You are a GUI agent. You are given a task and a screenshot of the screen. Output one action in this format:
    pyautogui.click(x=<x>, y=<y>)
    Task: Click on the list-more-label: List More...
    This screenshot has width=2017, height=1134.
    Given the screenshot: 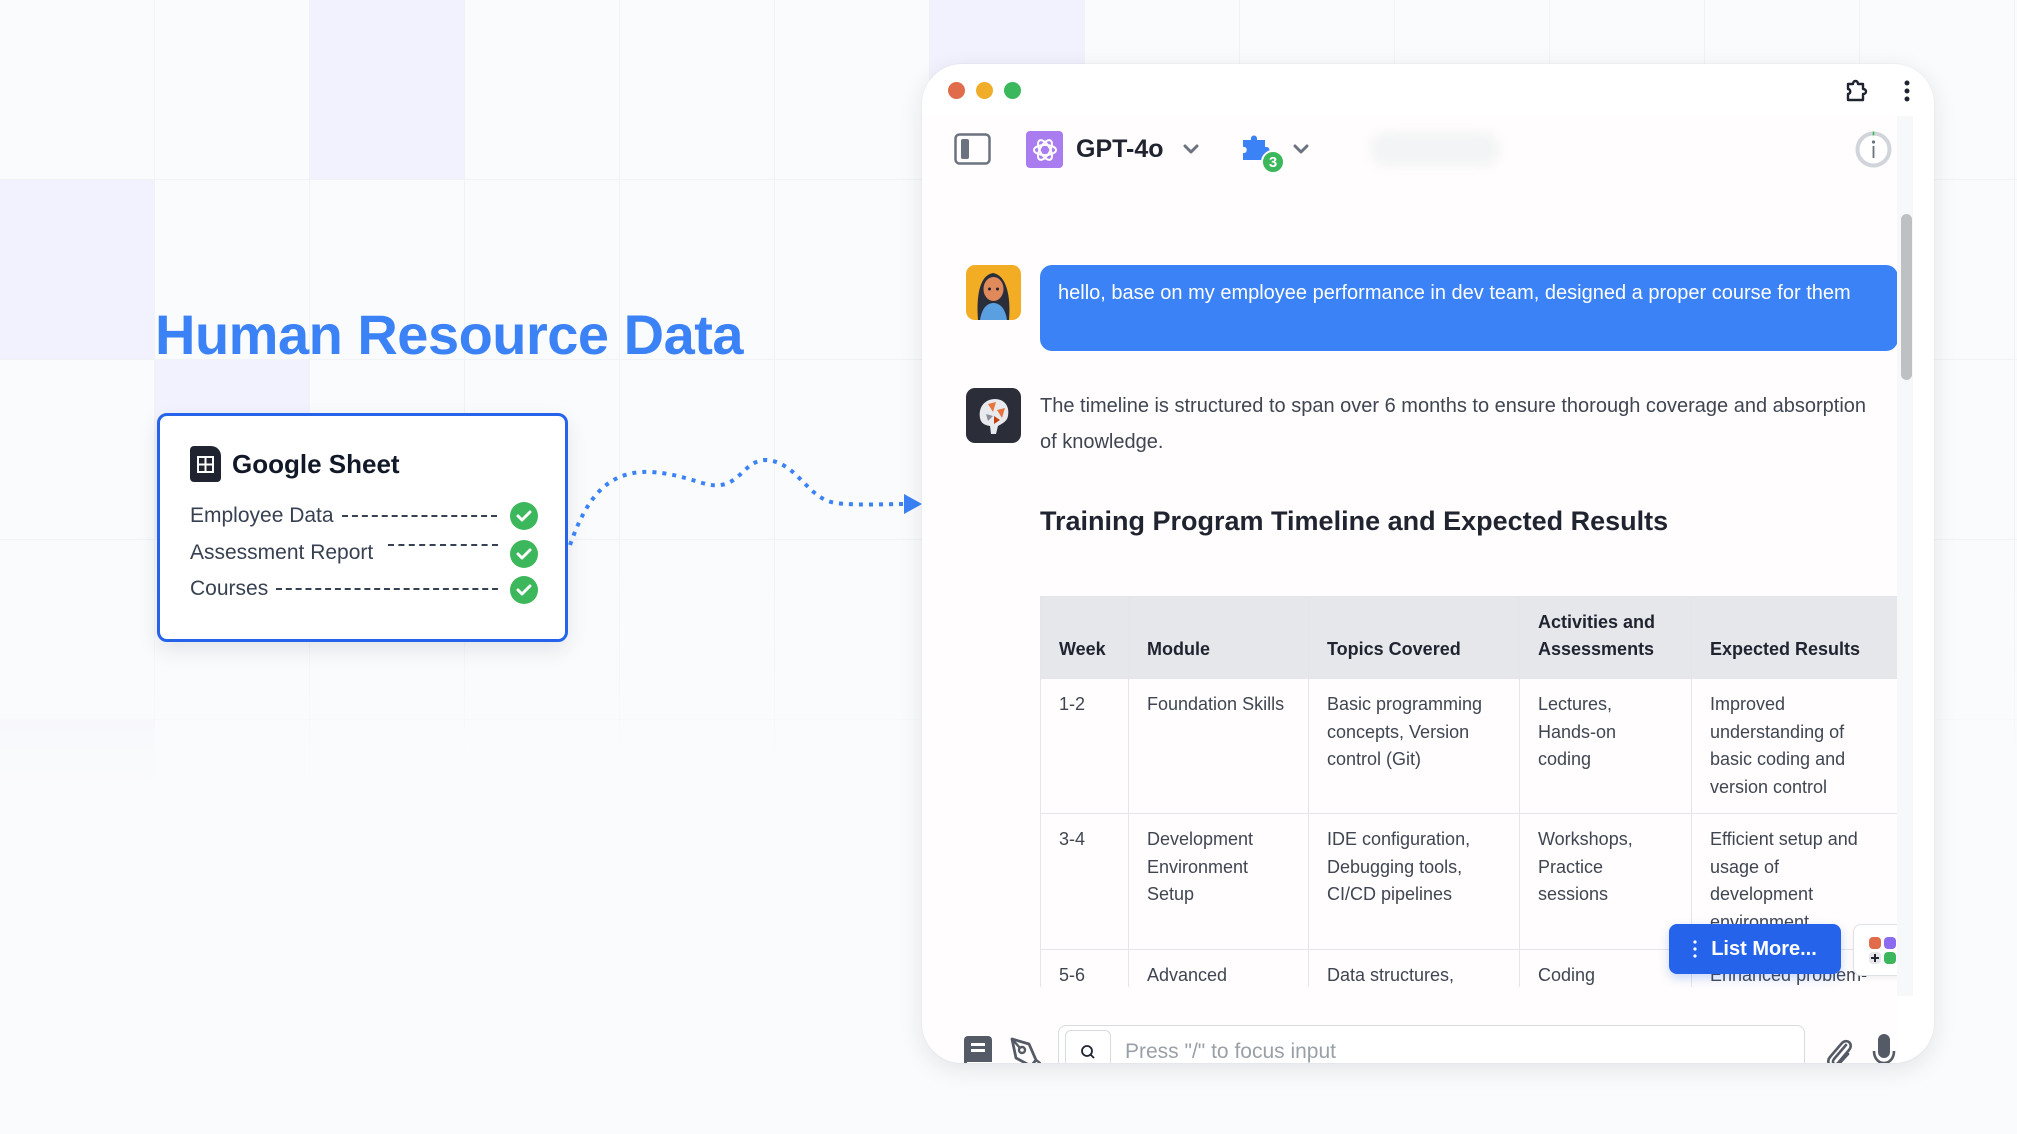 What is the action you would take?
    pyautogui.click(x=1764, y=948)
    